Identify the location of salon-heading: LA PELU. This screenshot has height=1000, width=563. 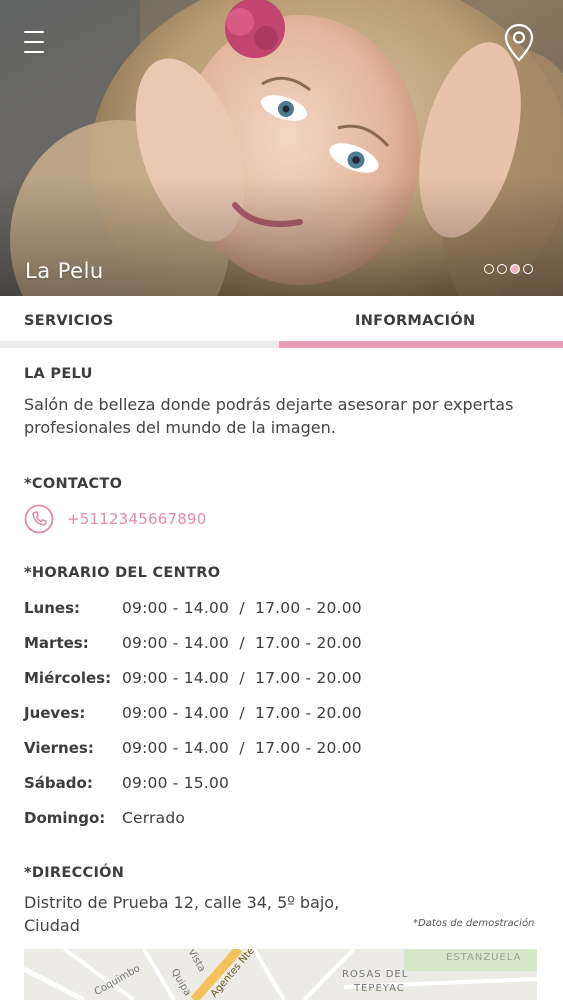
(58, 374).